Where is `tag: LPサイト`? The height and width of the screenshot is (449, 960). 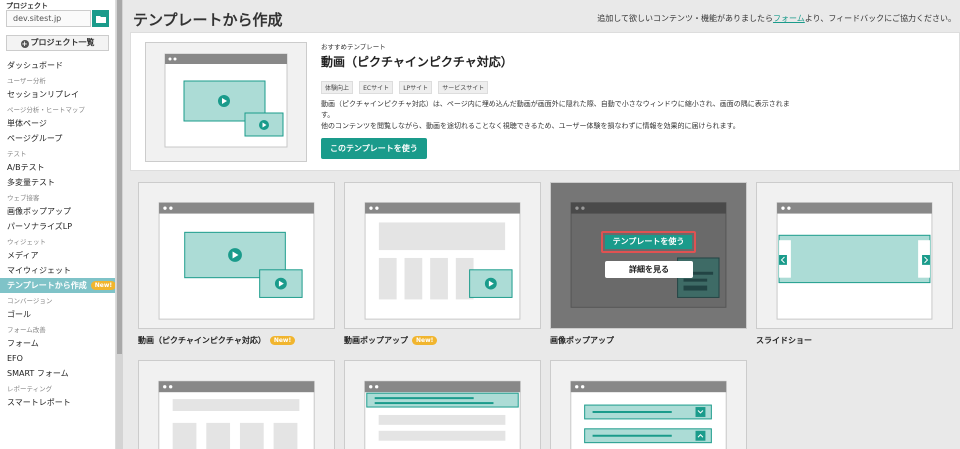 tag: LPサイト is located at coordinates (416, 87).